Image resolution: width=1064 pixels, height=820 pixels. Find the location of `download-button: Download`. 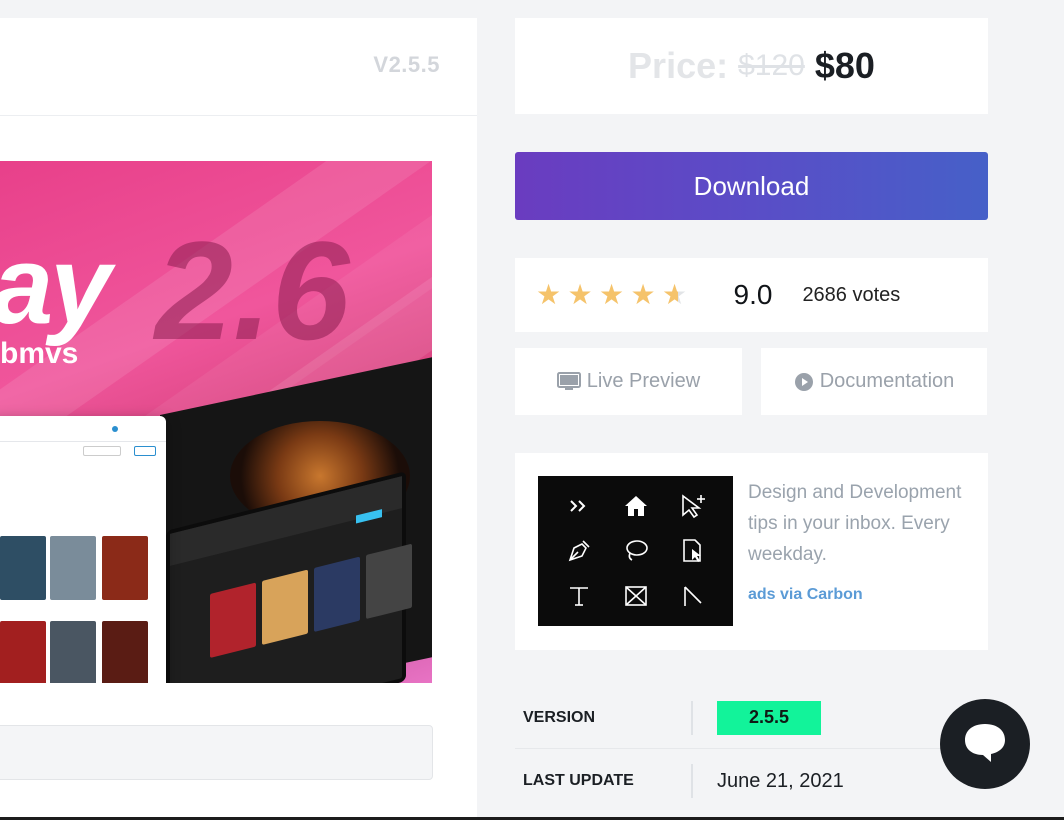

download-button: Download is located at coordinates (751, 186).